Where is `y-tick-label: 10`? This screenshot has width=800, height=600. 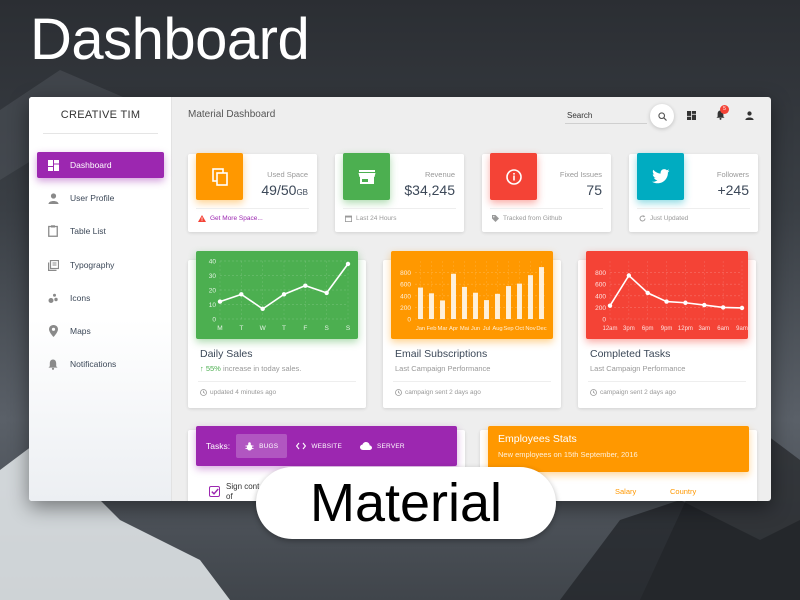 y-tick-label: 10 is located at coordinates (213, 305).